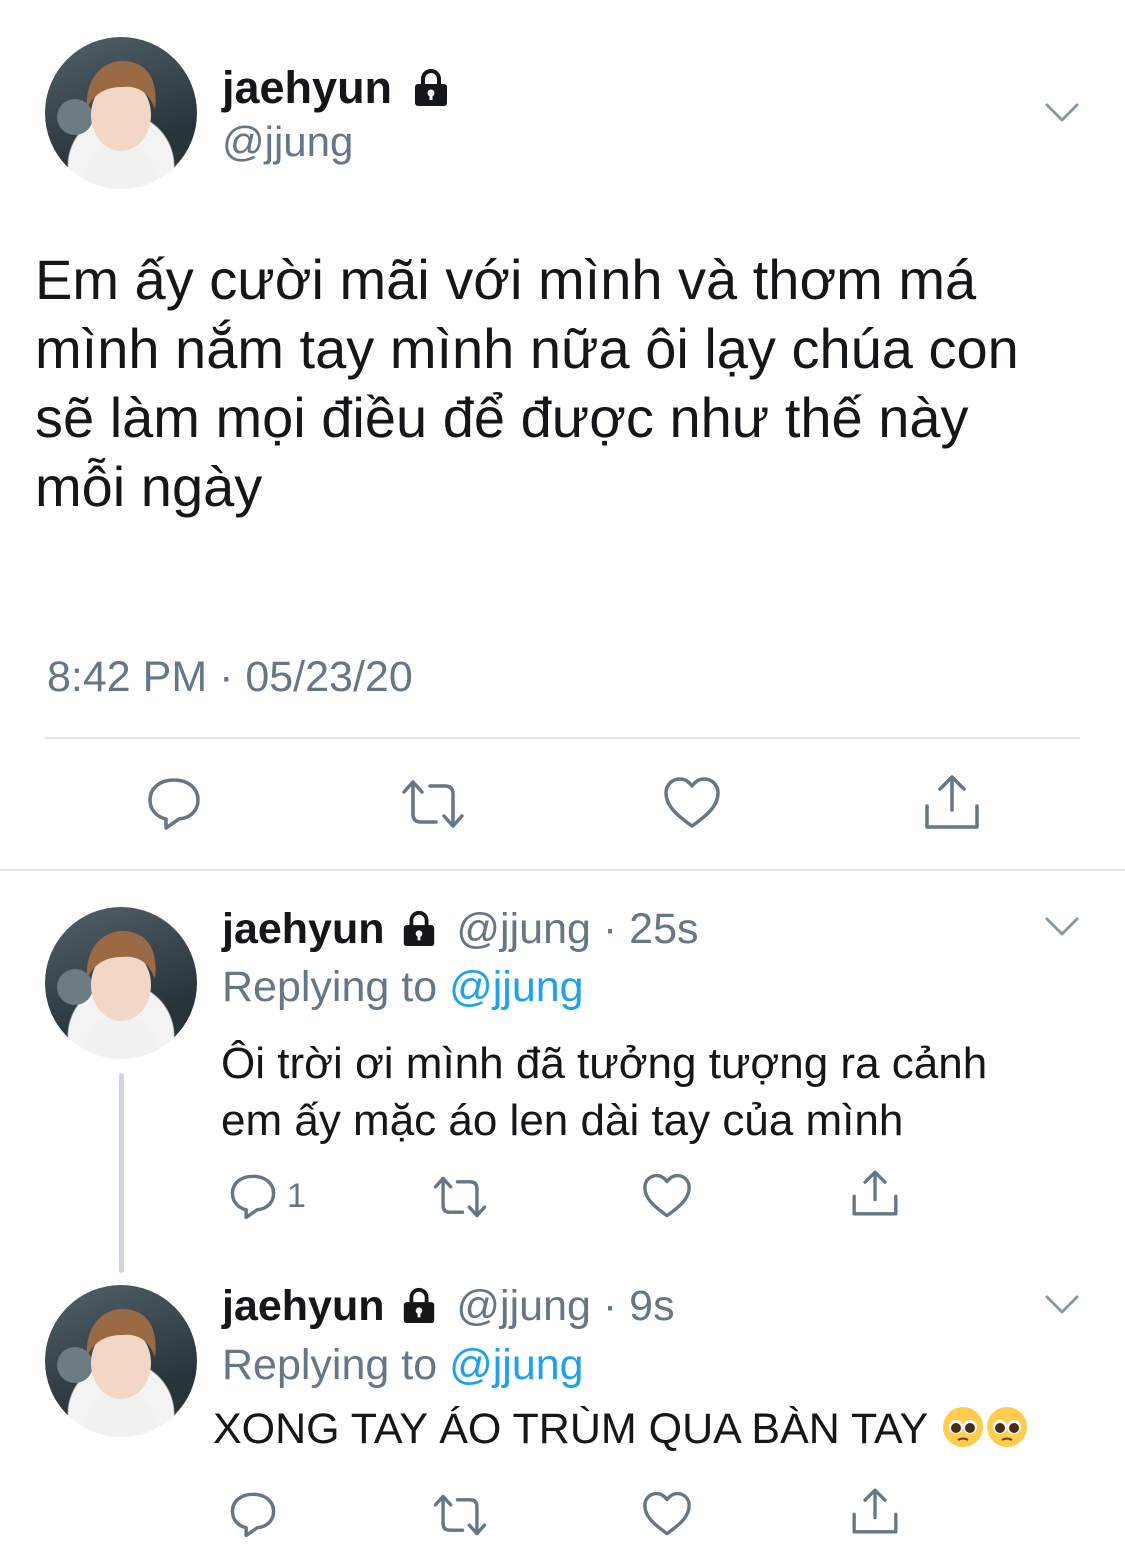  I want to click on tweet-text-line: sẽ làm mọi điều để được như thế này, so click(502, 417).